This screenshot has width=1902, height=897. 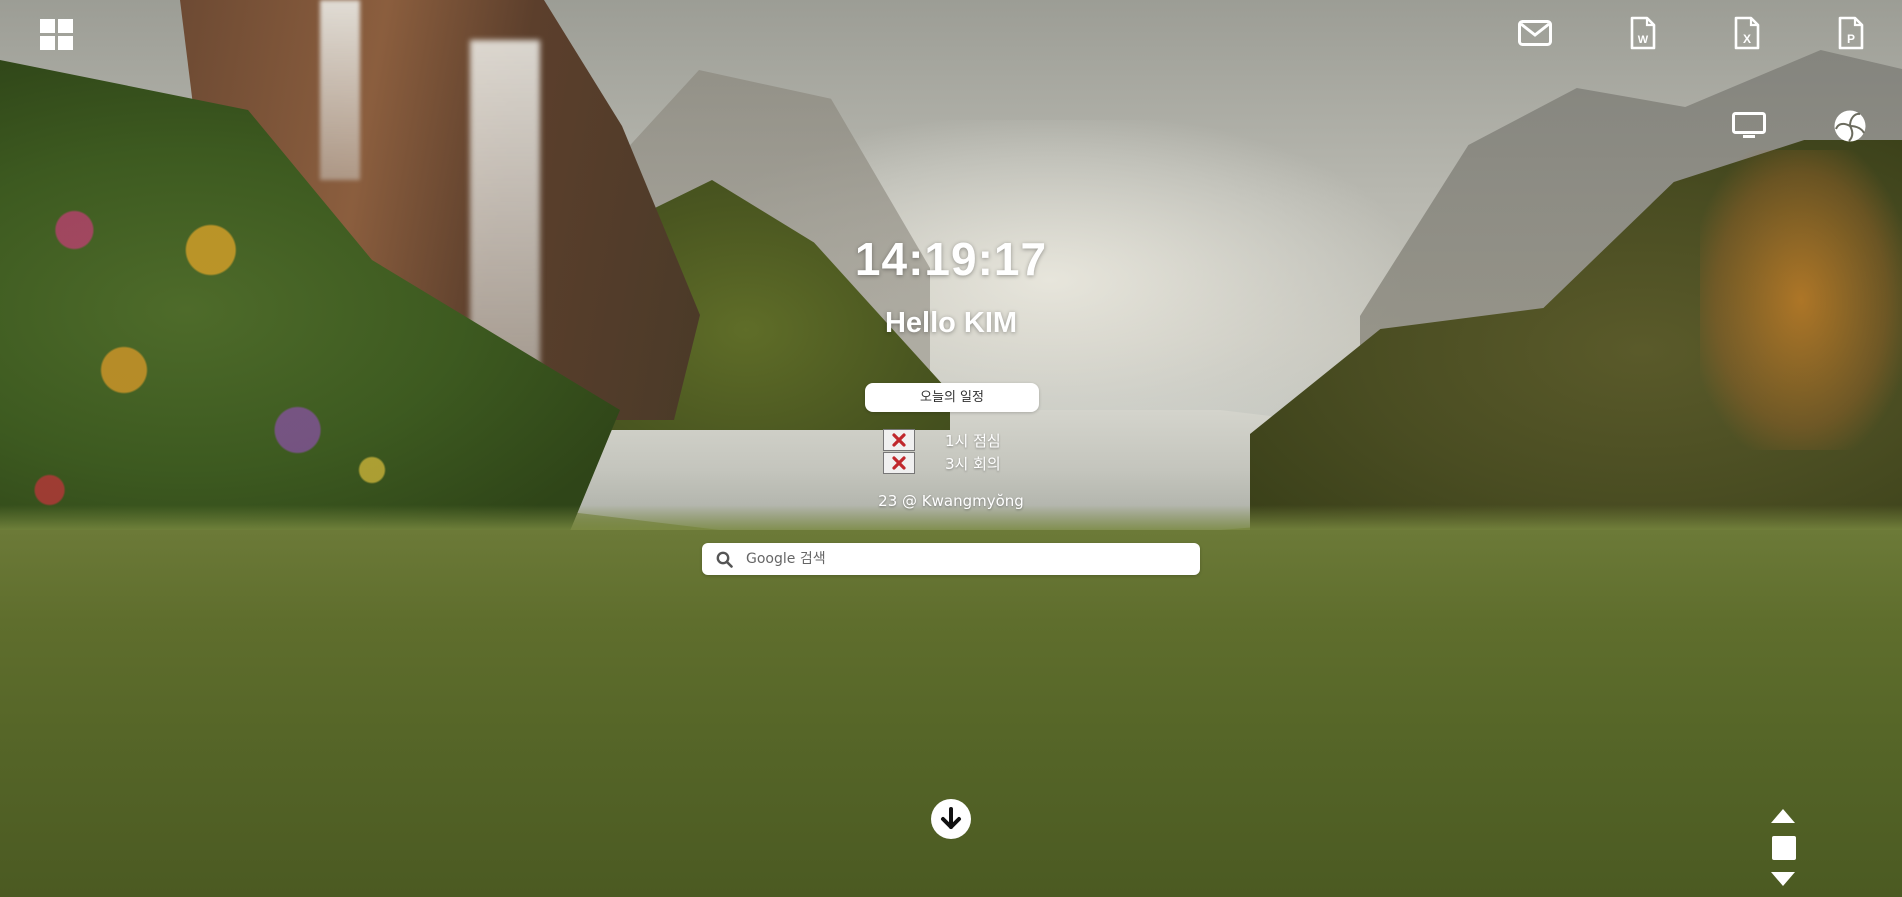 What do you see at coordinates (1851, 39) in the screenshot?
I see `svg-text: P` at bounding box center [1851, 39].